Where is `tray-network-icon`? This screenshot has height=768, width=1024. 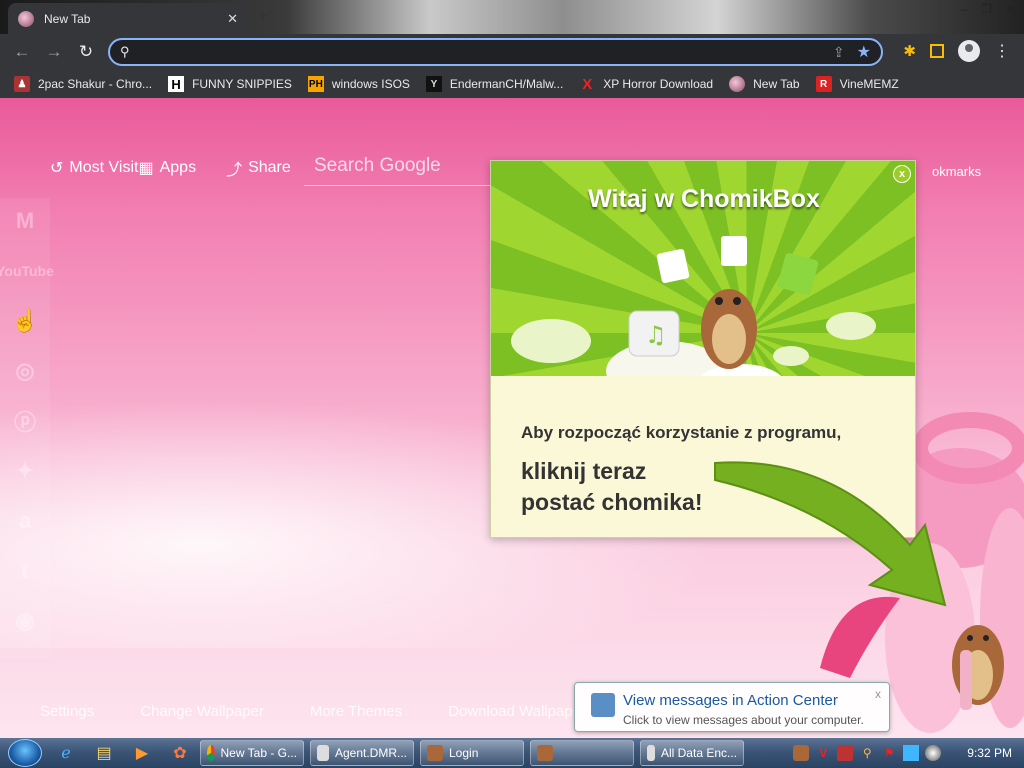
tray-network-icon is located at coordinates (911, 753).